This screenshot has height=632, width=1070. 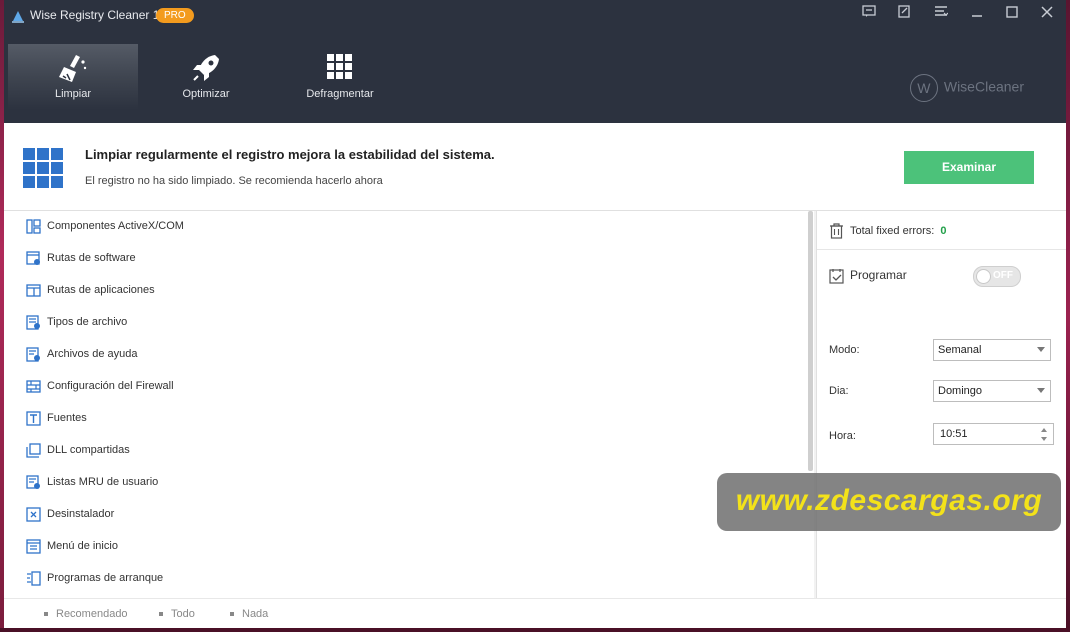 What do you see at coordinates (1003, 275) in the screenshot?
I see `toggle-state: OFF` at bounding box center [1003, 275].